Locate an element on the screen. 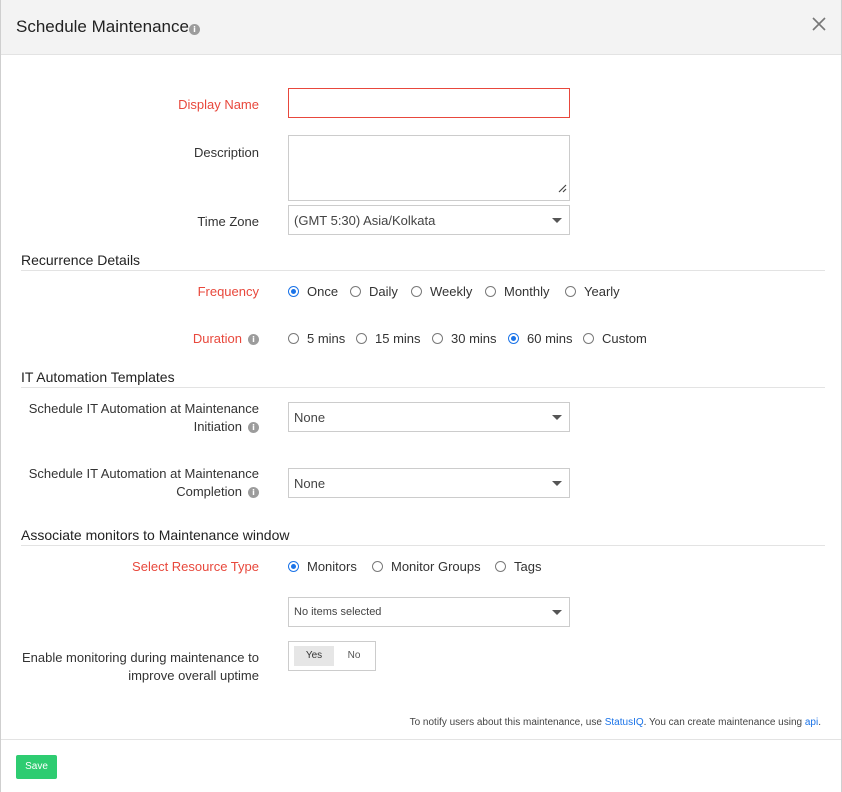  frequency-label: Frequency is located at coordinates (228, 291).